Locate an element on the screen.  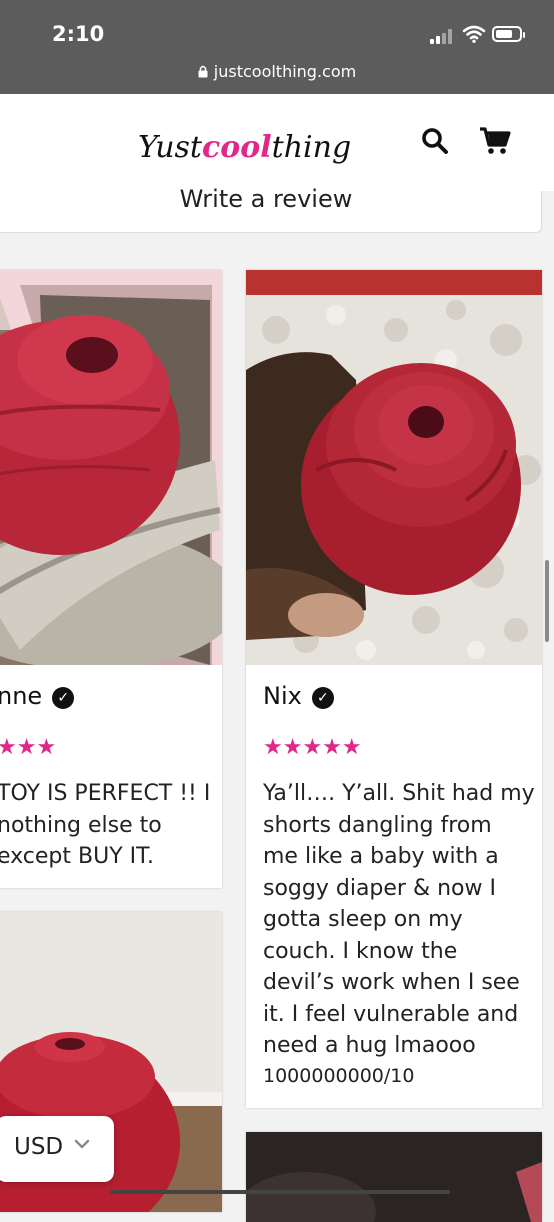
reviewer-name-text: nne is located at coordinates (21, 696).